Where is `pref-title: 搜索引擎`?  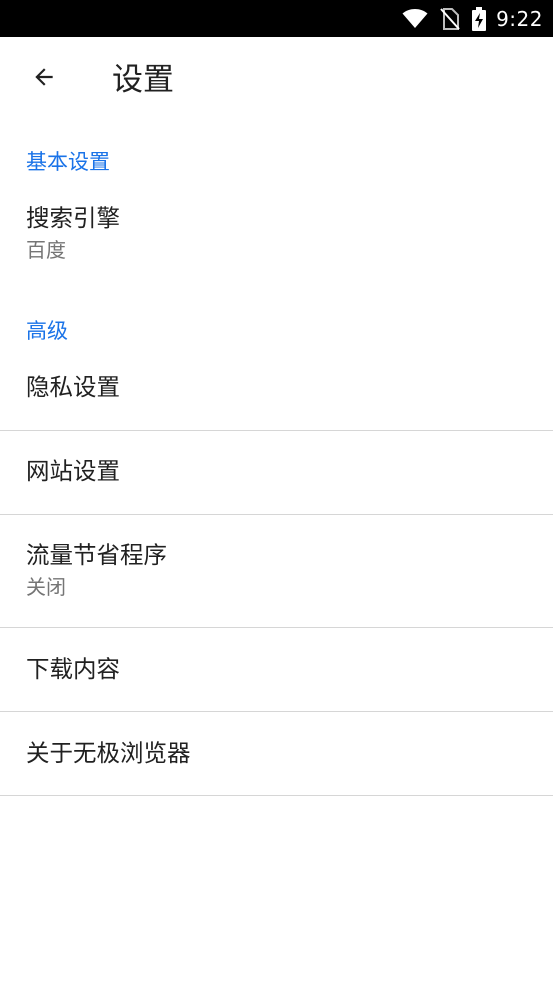 pref-title: 搜索引擎 is located at coordinates (73, 218).